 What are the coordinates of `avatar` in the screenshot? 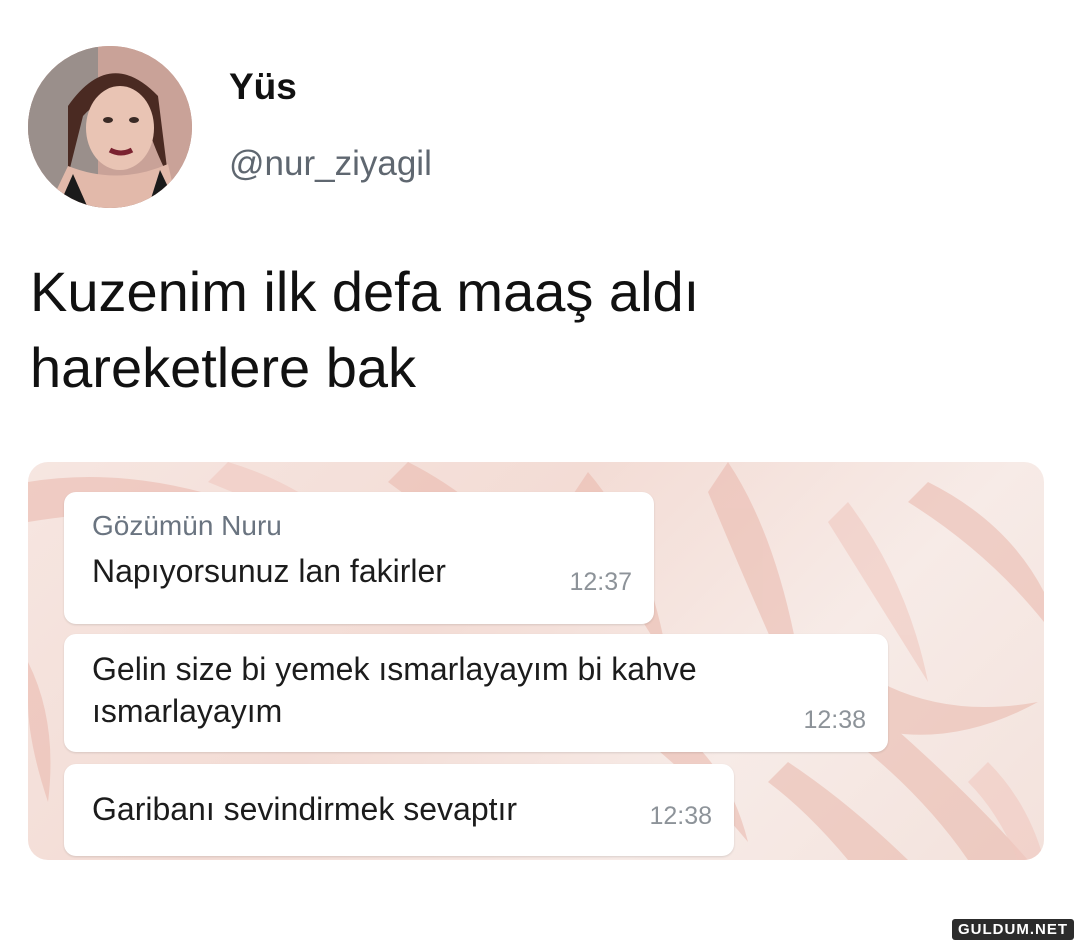 It's located at (110, 127).